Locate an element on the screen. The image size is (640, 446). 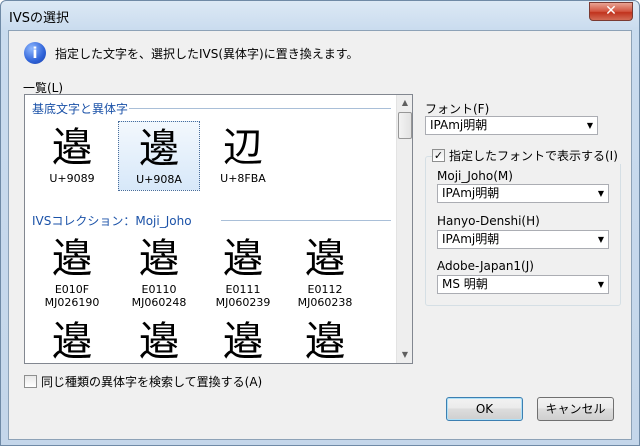
ivs-selector: E0110 is located at coordinates (159, 289).